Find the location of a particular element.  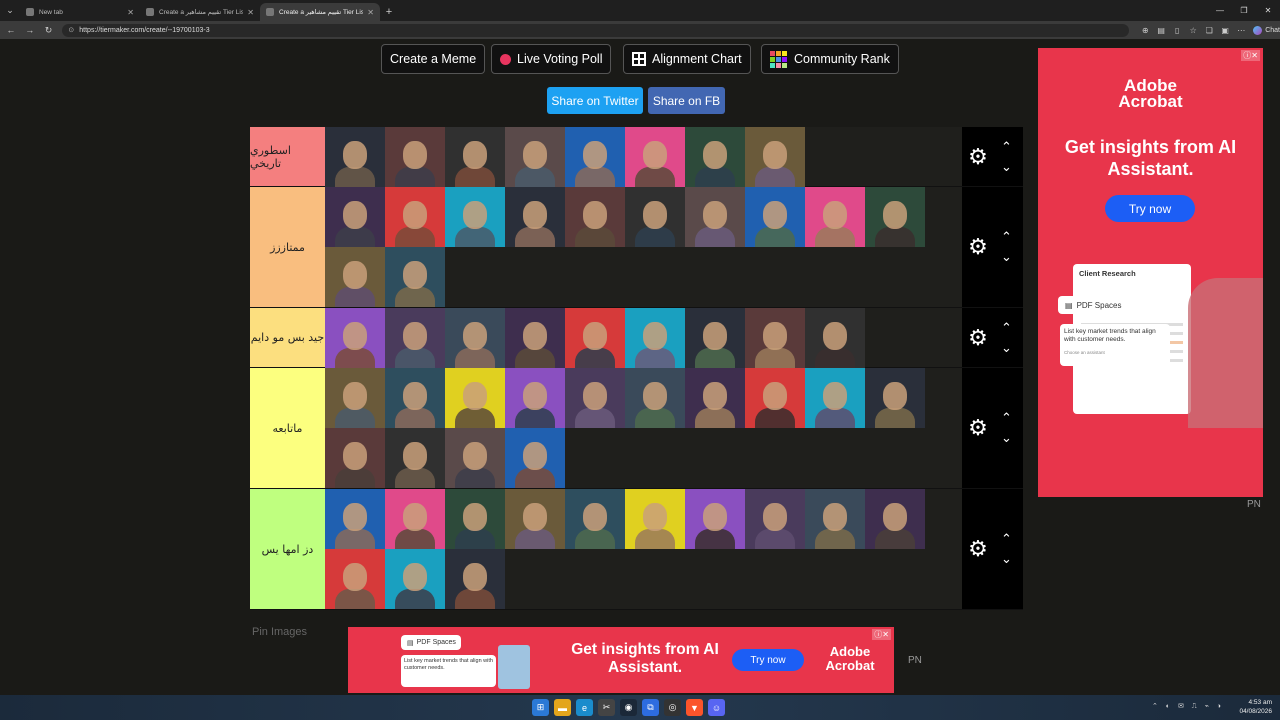

tier-label: ممتاززز is located at coordinates (287, 247).